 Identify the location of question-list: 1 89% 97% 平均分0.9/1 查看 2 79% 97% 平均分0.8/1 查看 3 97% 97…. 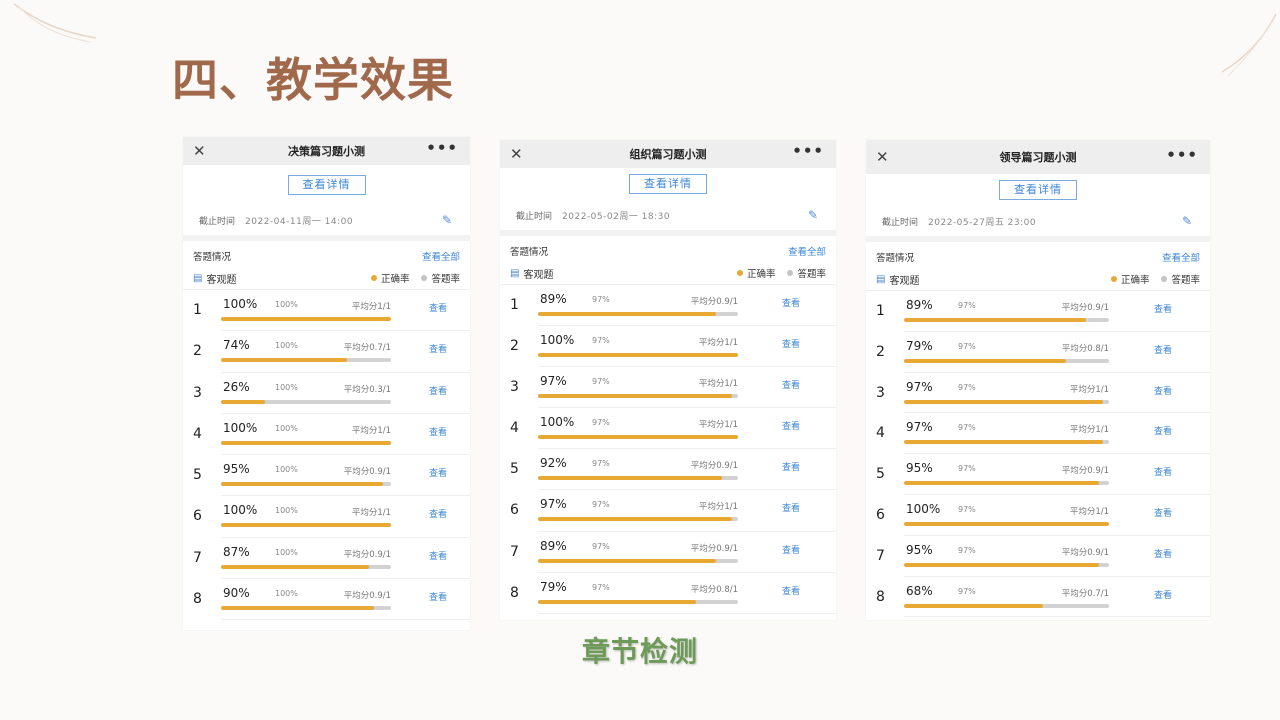
(1038, 454).